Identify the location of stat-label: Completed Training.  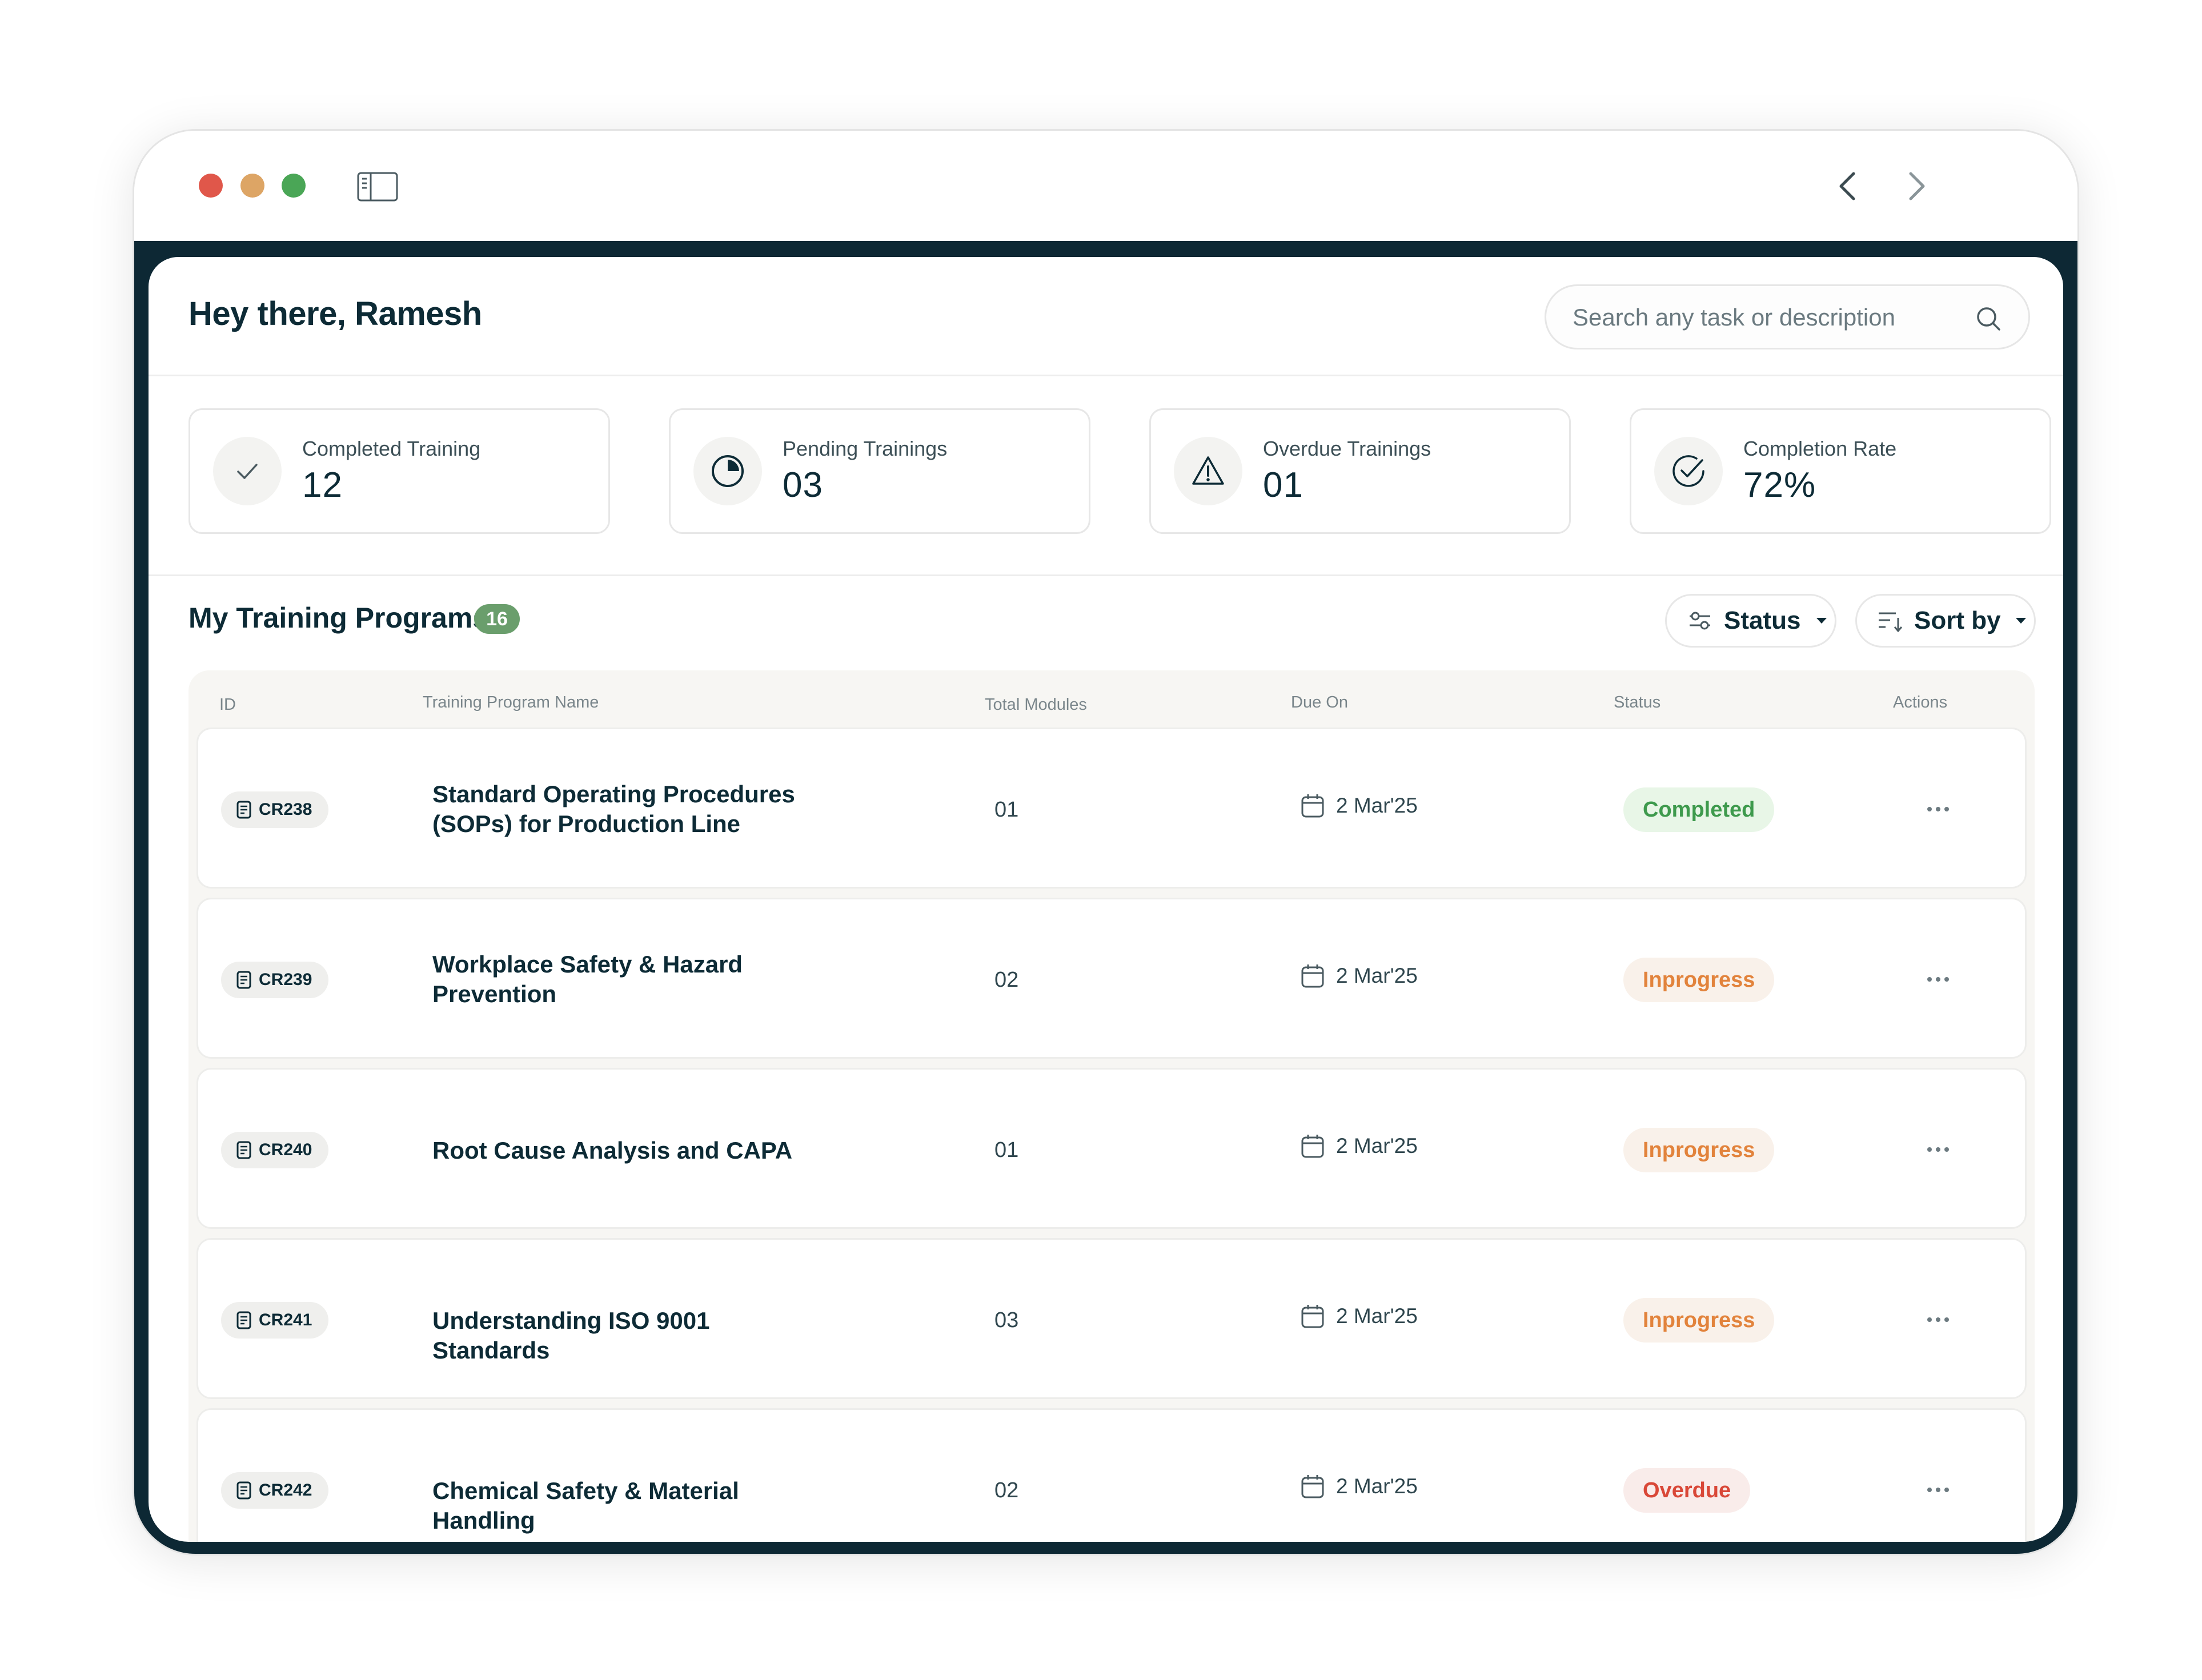
(391, 448).